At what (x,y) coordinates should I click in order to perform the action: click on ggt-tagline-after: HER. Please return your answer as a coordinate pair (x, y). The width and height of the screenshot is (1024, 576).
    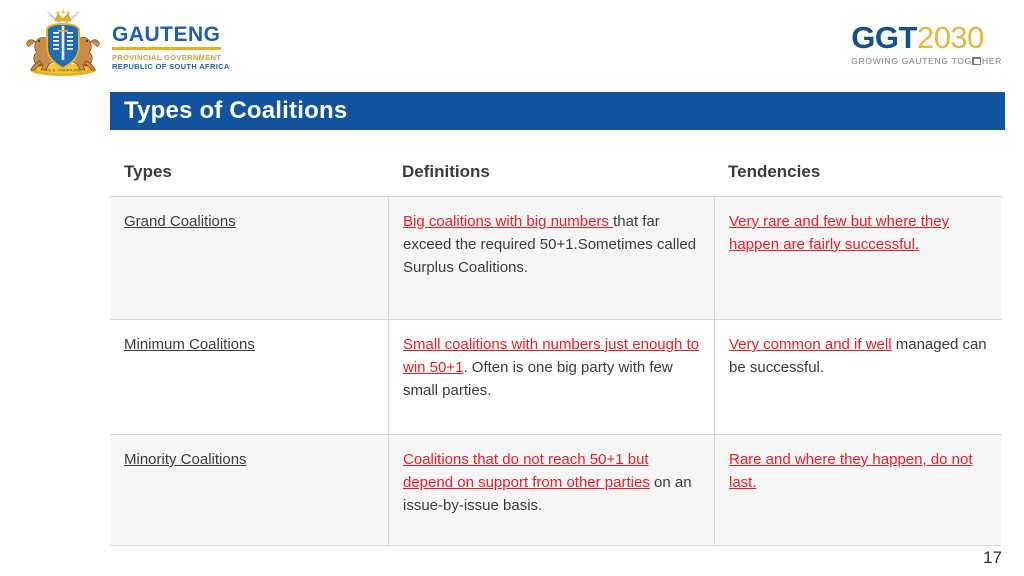
    Looking at the image, I should click on (991, 61).